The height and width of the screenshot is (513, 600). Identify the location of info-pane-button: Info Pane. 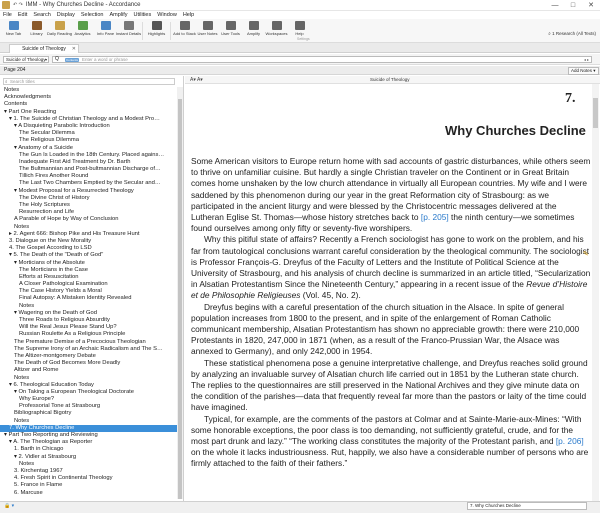
(105, 30).